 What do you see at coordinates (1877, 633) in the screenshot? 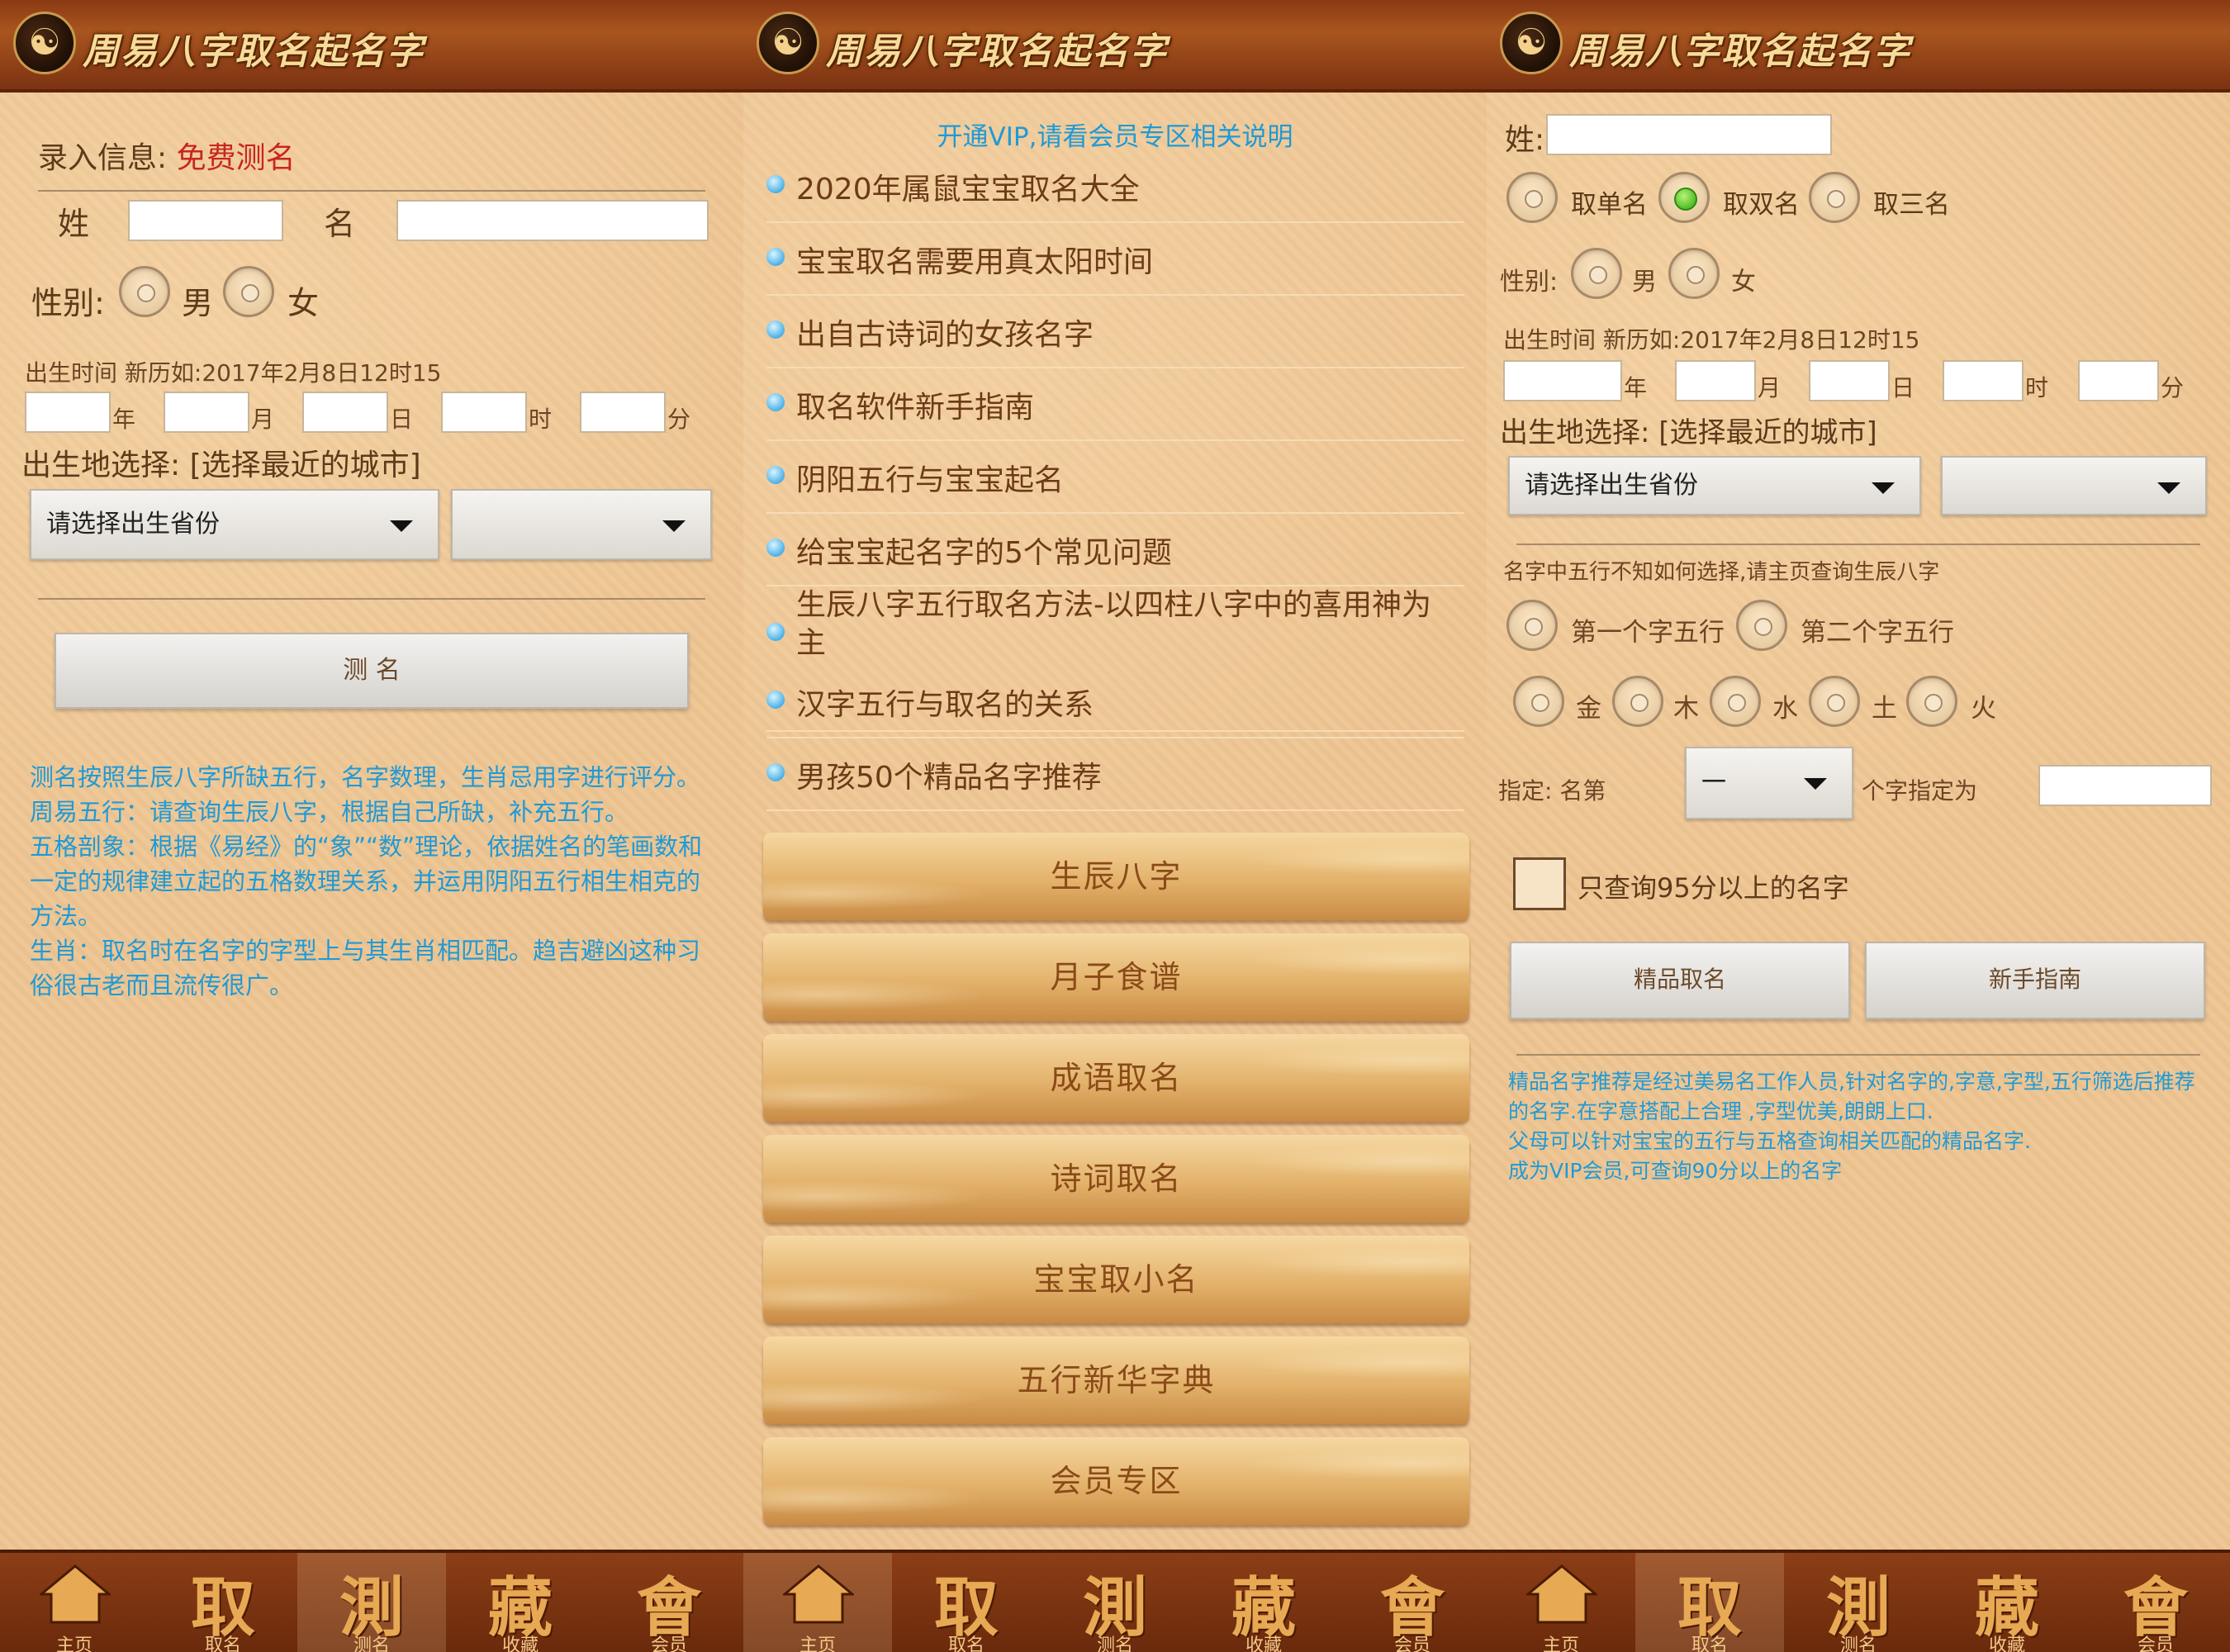
I see `second-char-wuxing-label: 第二个字五行` at bounding box center [1877, 633].